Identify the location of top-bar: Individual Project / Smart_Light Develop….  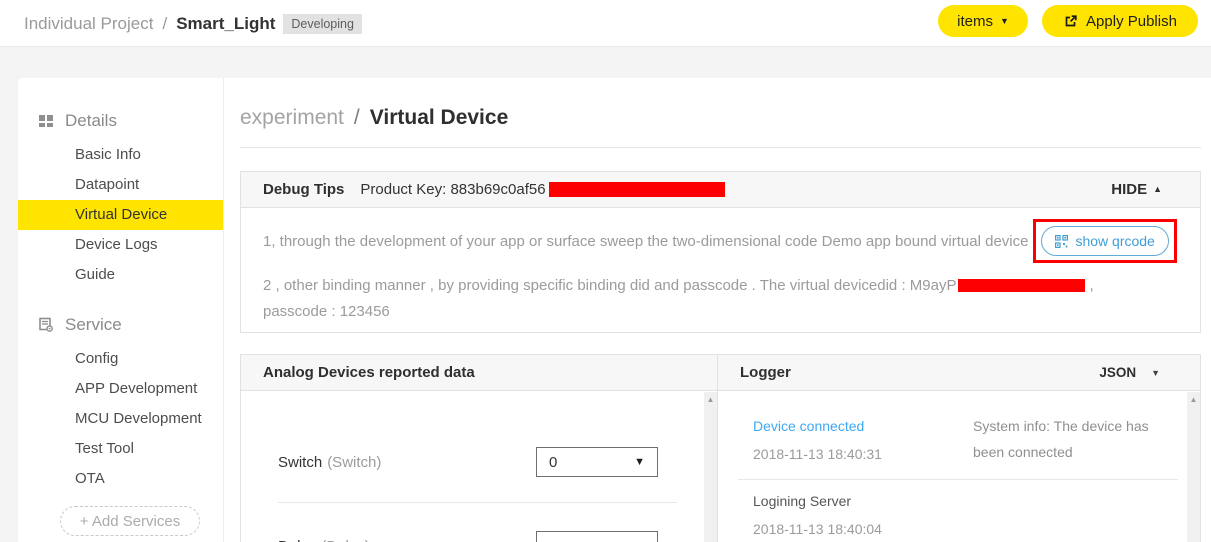
(605, 23).